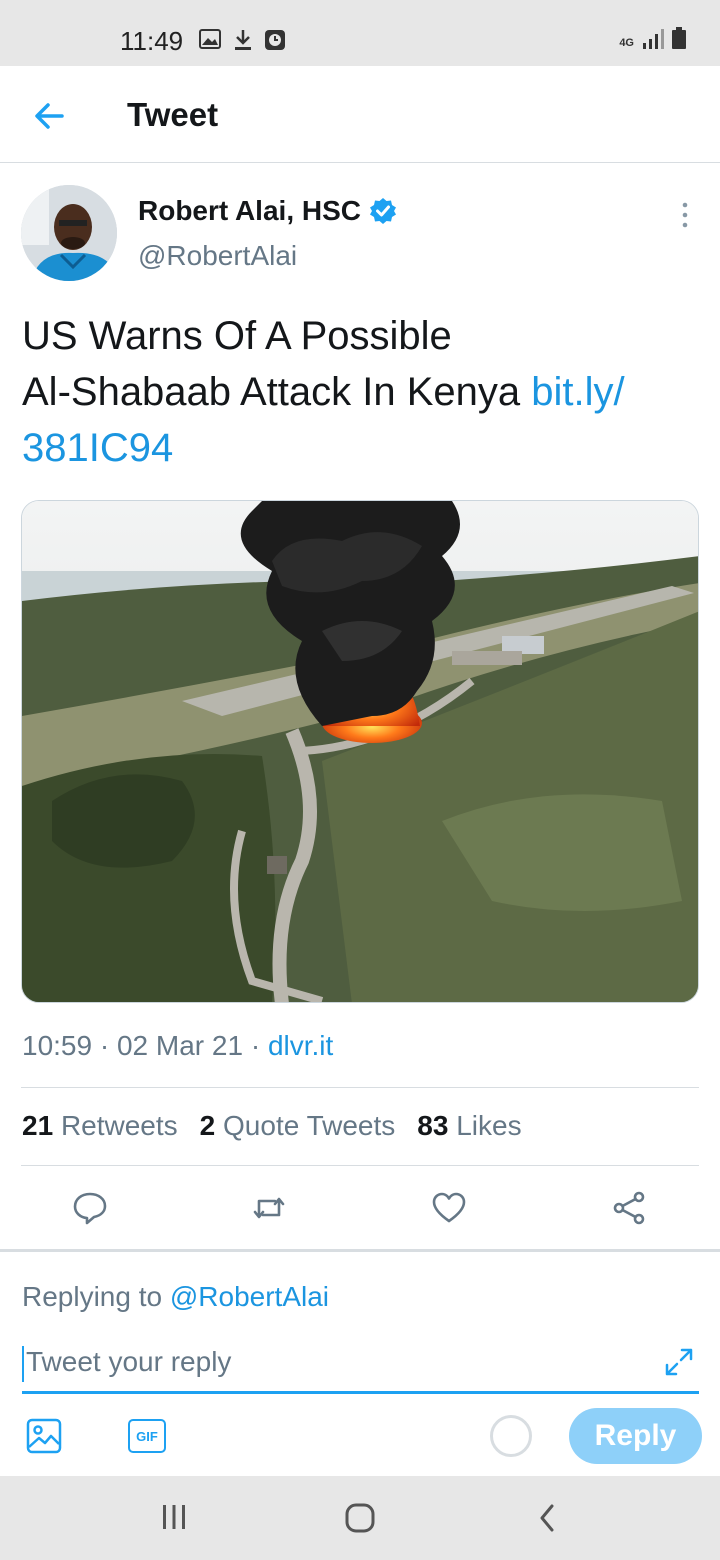 The image size is (720, 1560). Describe the element at coordinates (23, 1364) in the screenshot. I see `text-caret` at that location.